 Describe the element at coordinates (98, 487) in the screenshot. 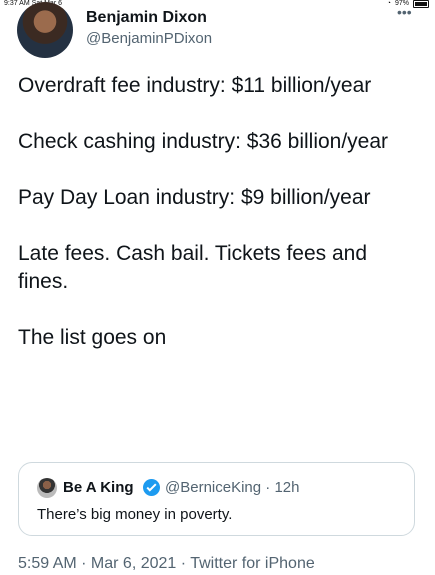

I see `quote-author-name: Be A King` at that location.